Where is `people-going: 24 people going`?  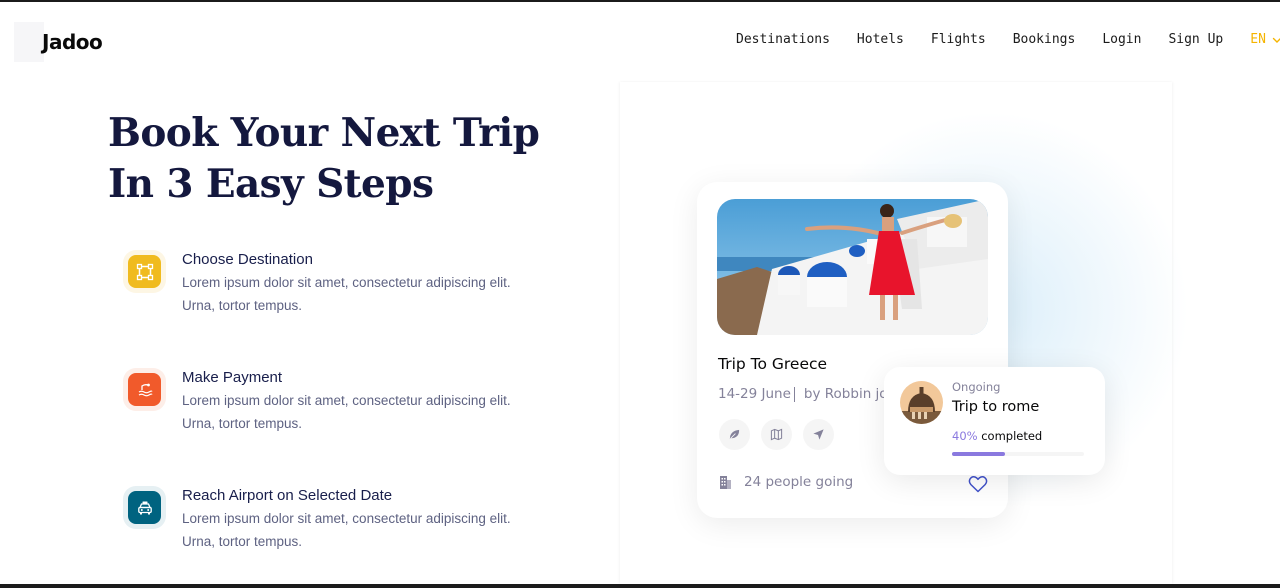
people-going: 24 people going is located at coordinates (799, 482).